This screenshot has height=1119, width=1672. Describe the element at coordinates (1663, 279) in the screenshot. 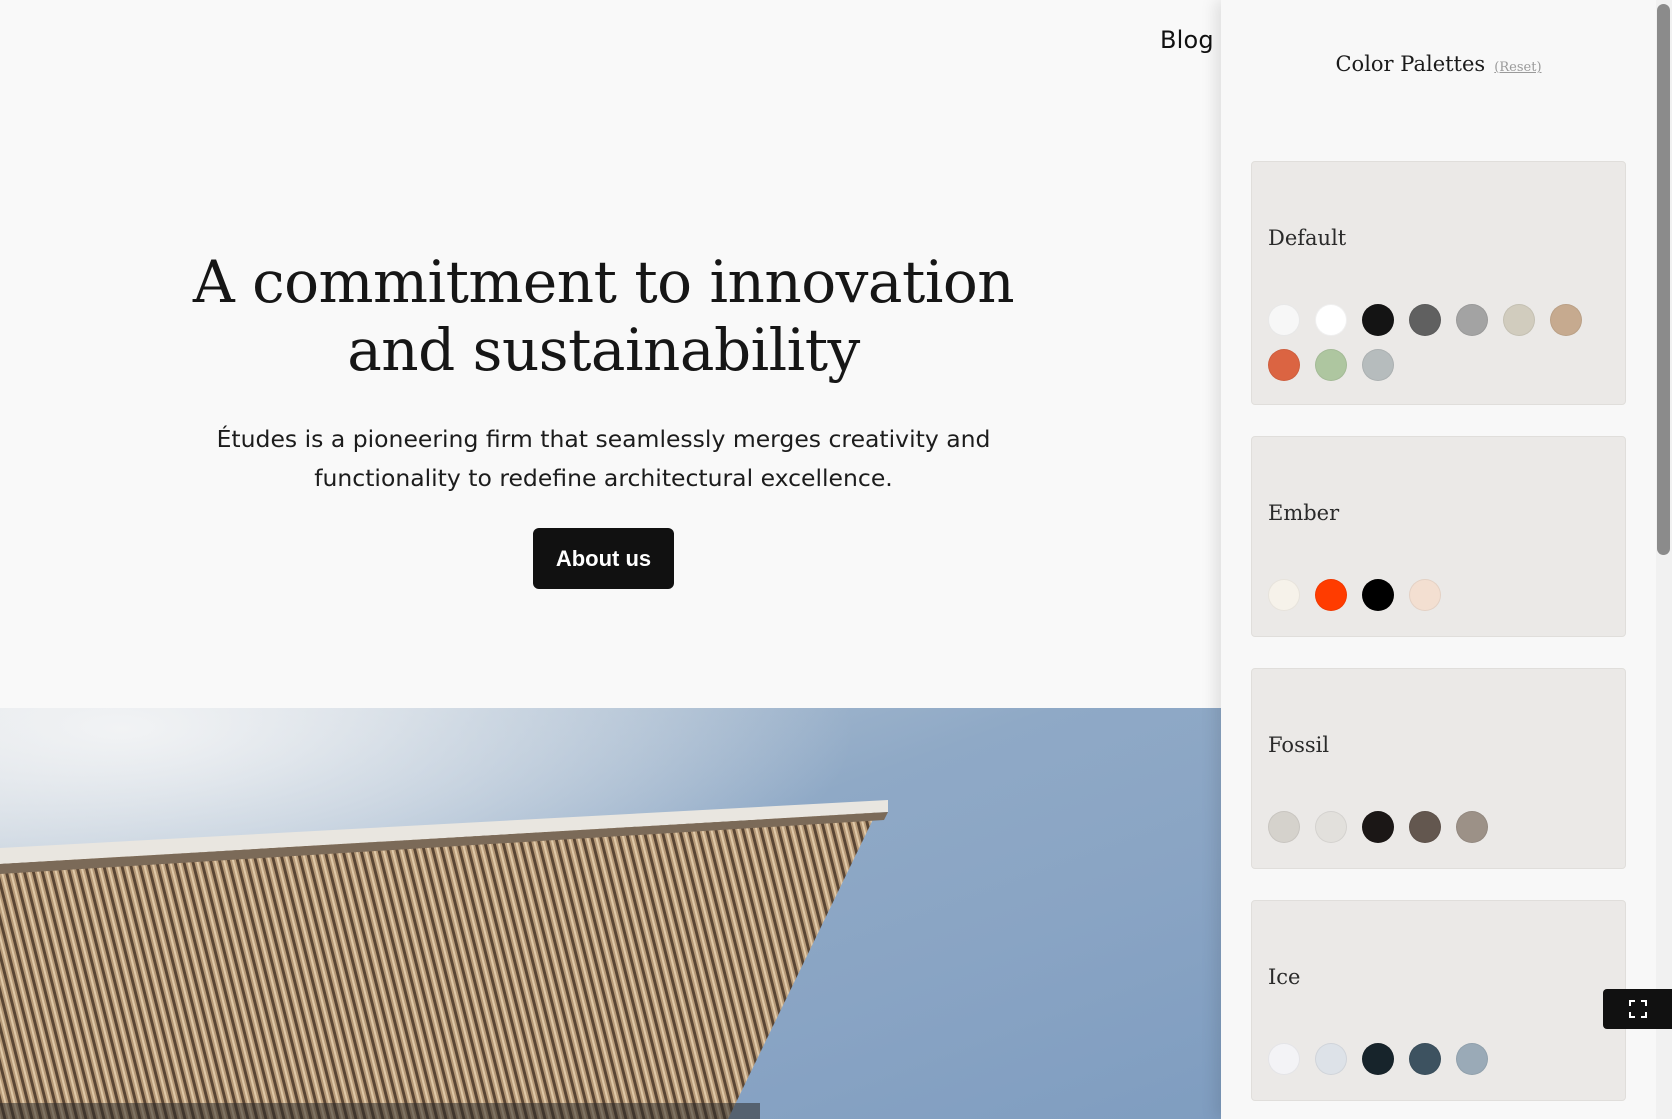

I see `panel-scrollbar-thumb` at that location.